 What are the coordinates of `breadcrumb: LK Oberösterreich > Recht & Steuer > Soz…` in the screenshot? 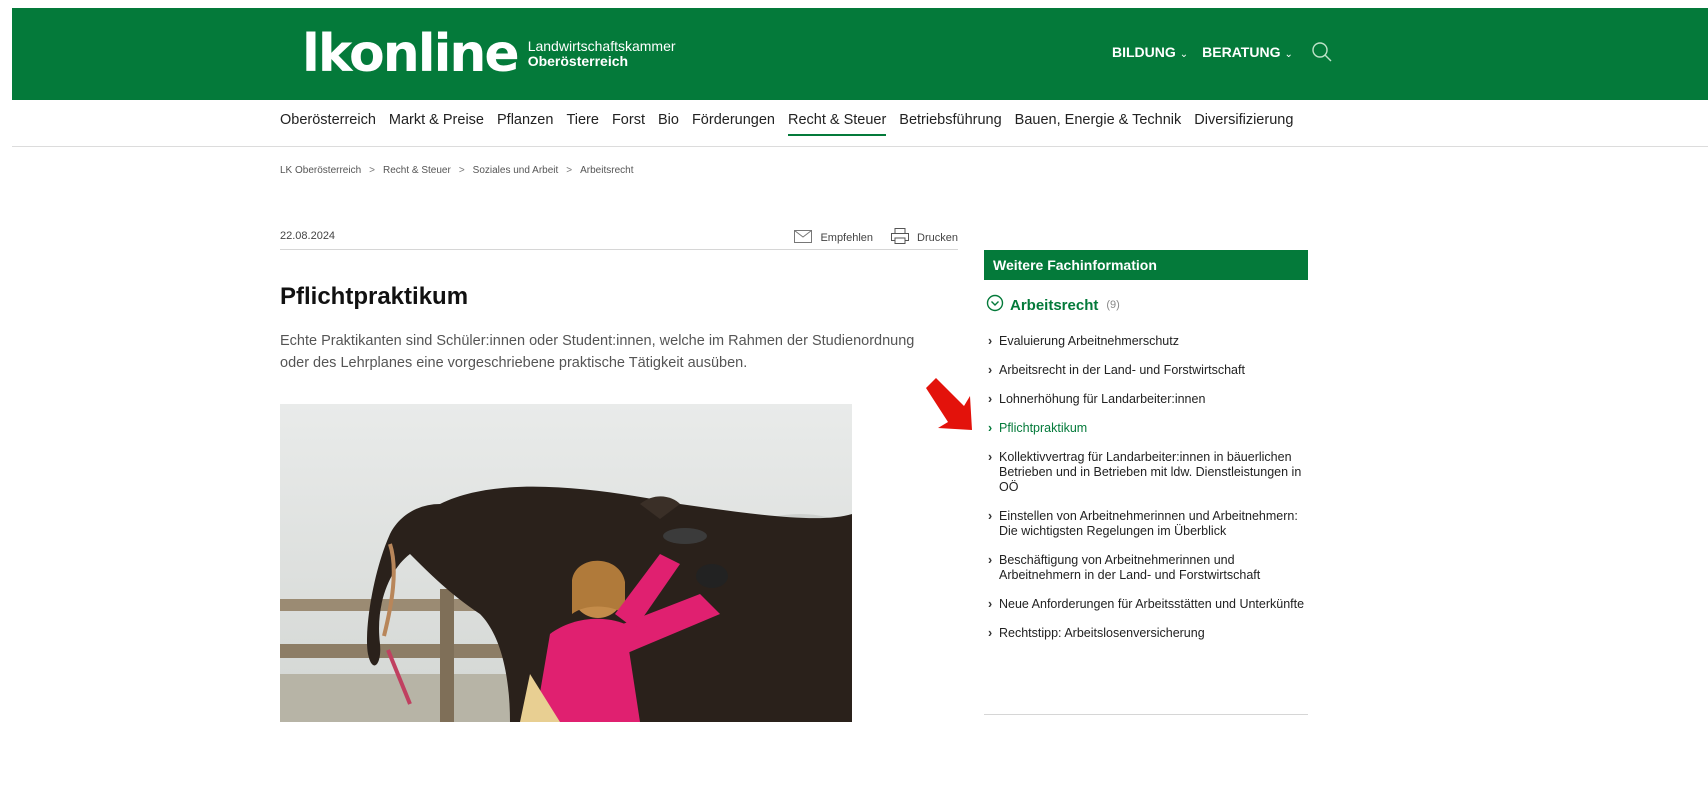 It's located at (456, 170).